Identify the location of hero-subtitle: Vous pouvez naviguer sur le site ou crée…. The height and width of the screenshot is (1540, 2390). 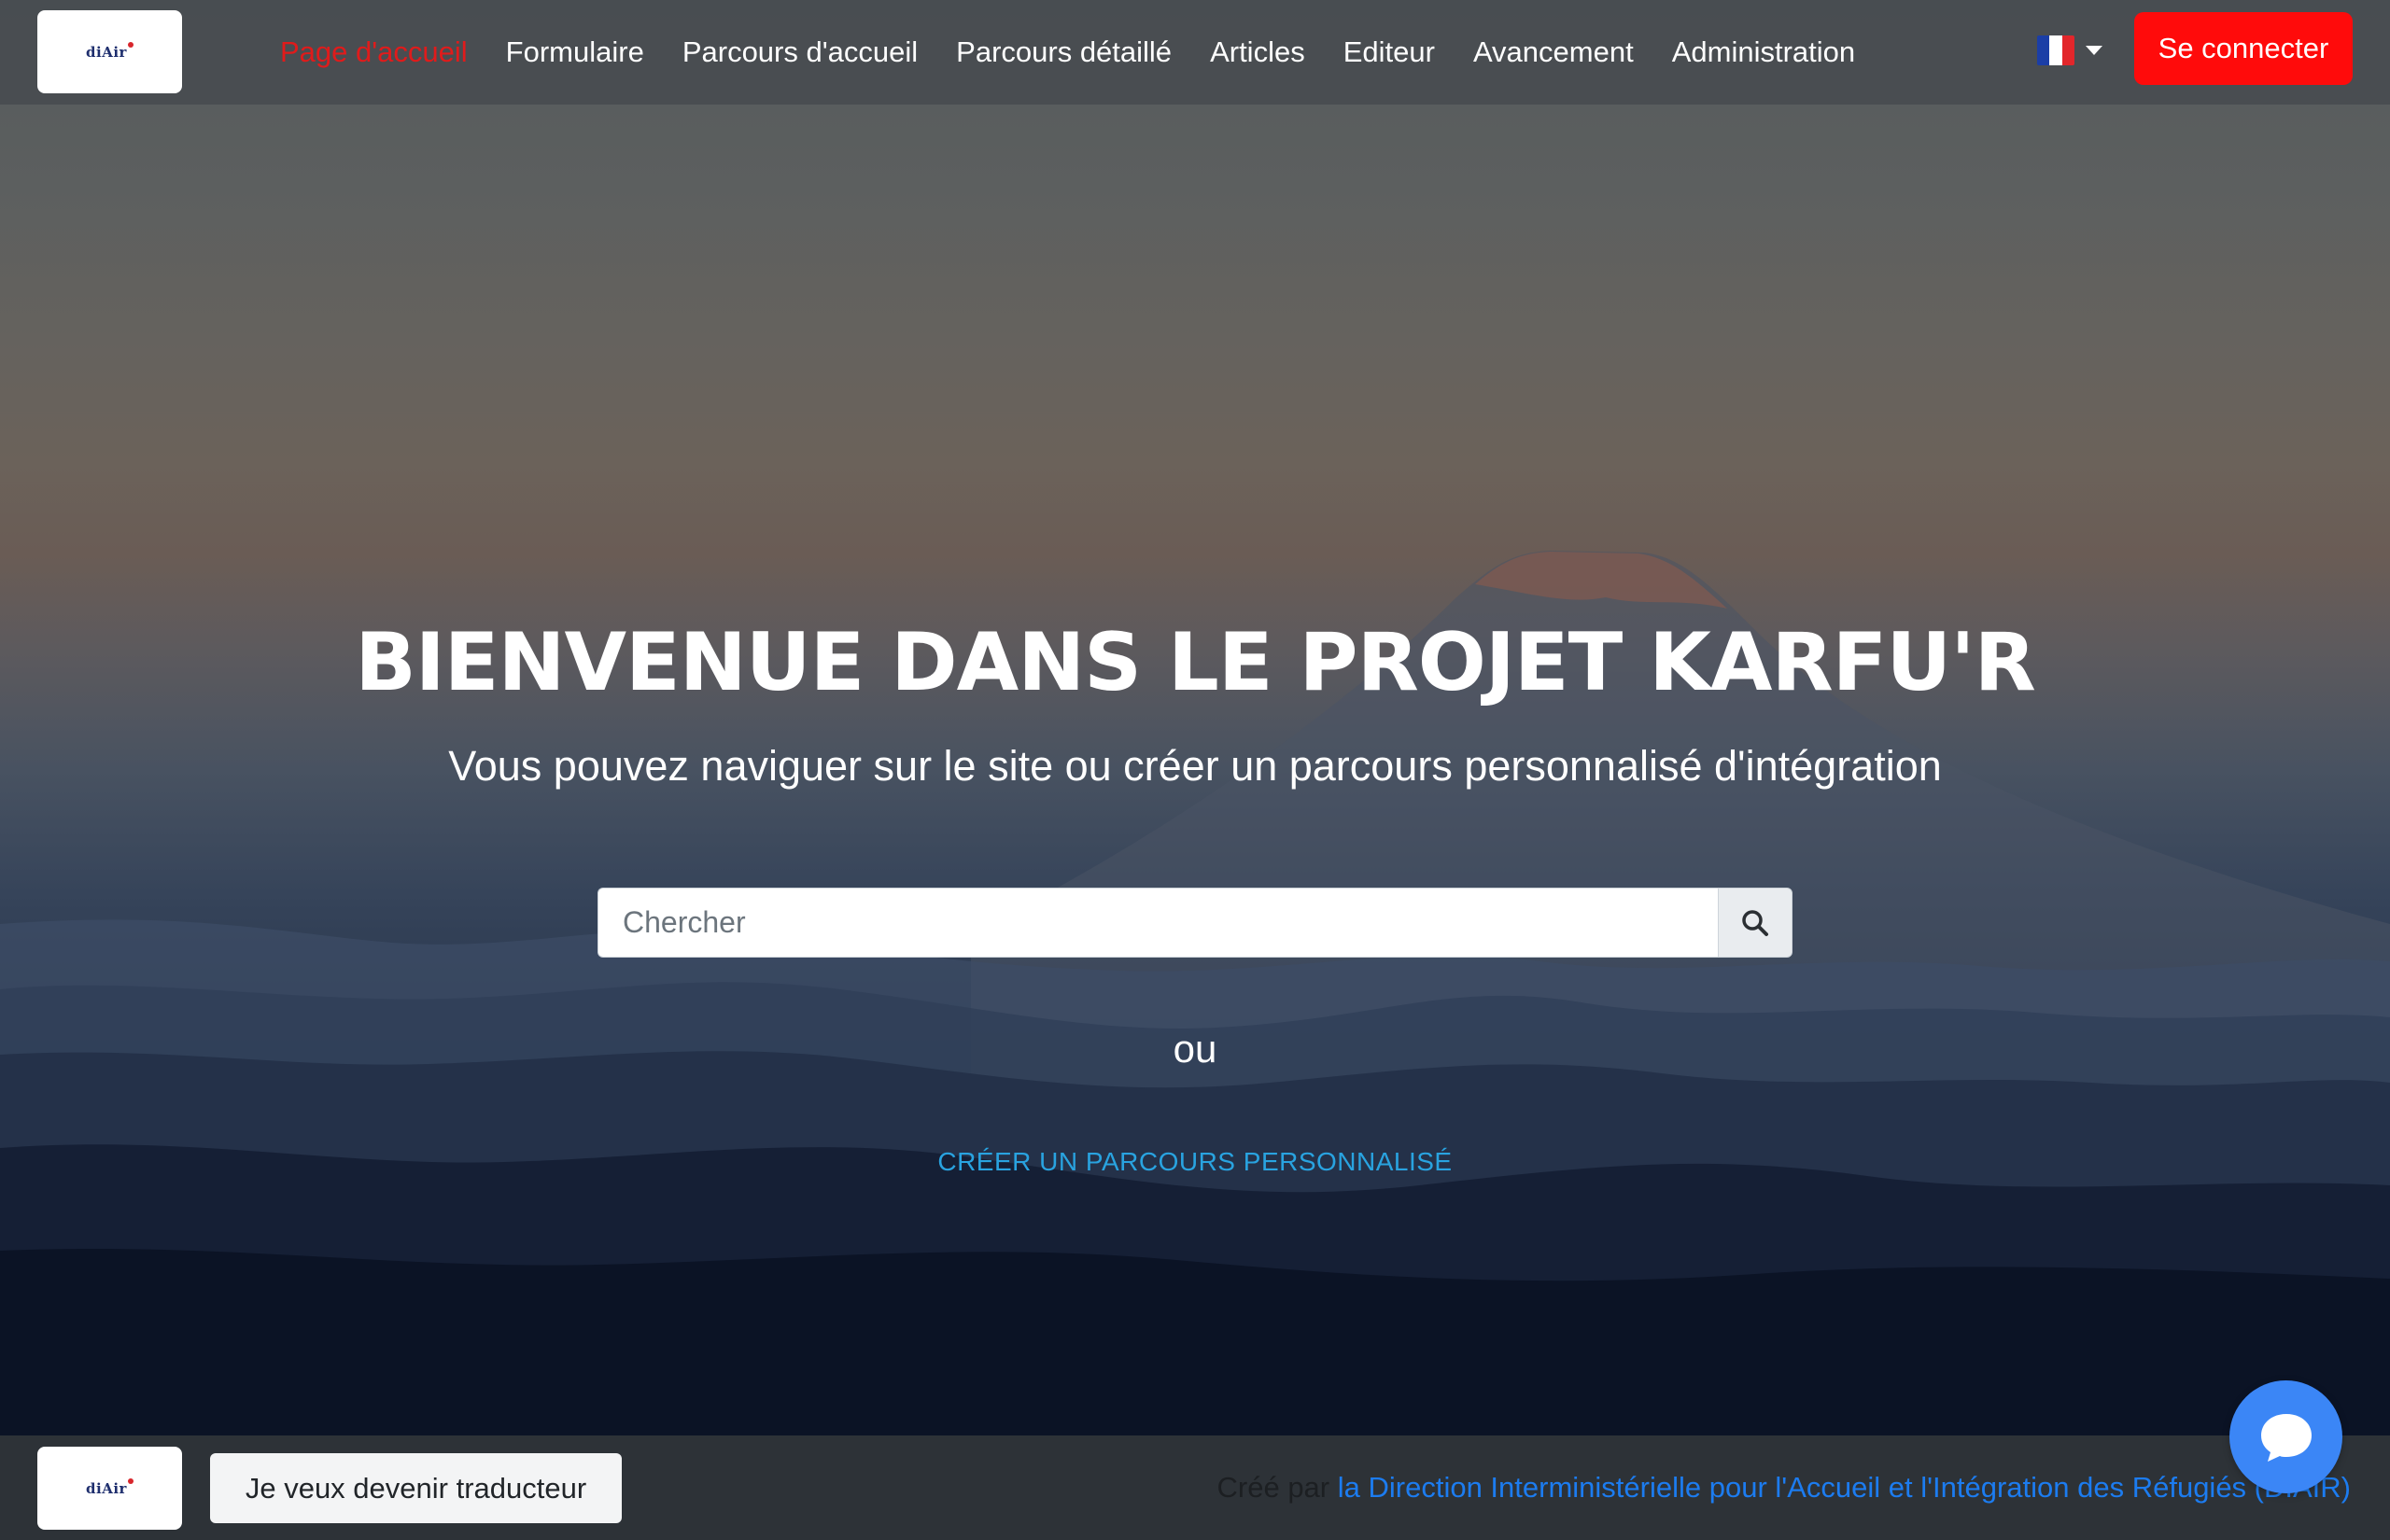
(1195, 766).